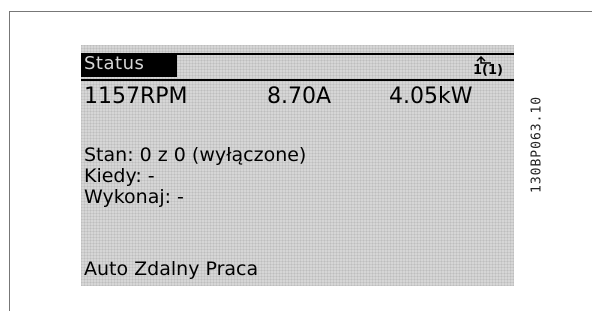 The width and height of the screenshot is (592, 311). Describe the element at coordinates (537, 144) in the screenshot. I see `figure-code-label: 130BP063.10` at that location.